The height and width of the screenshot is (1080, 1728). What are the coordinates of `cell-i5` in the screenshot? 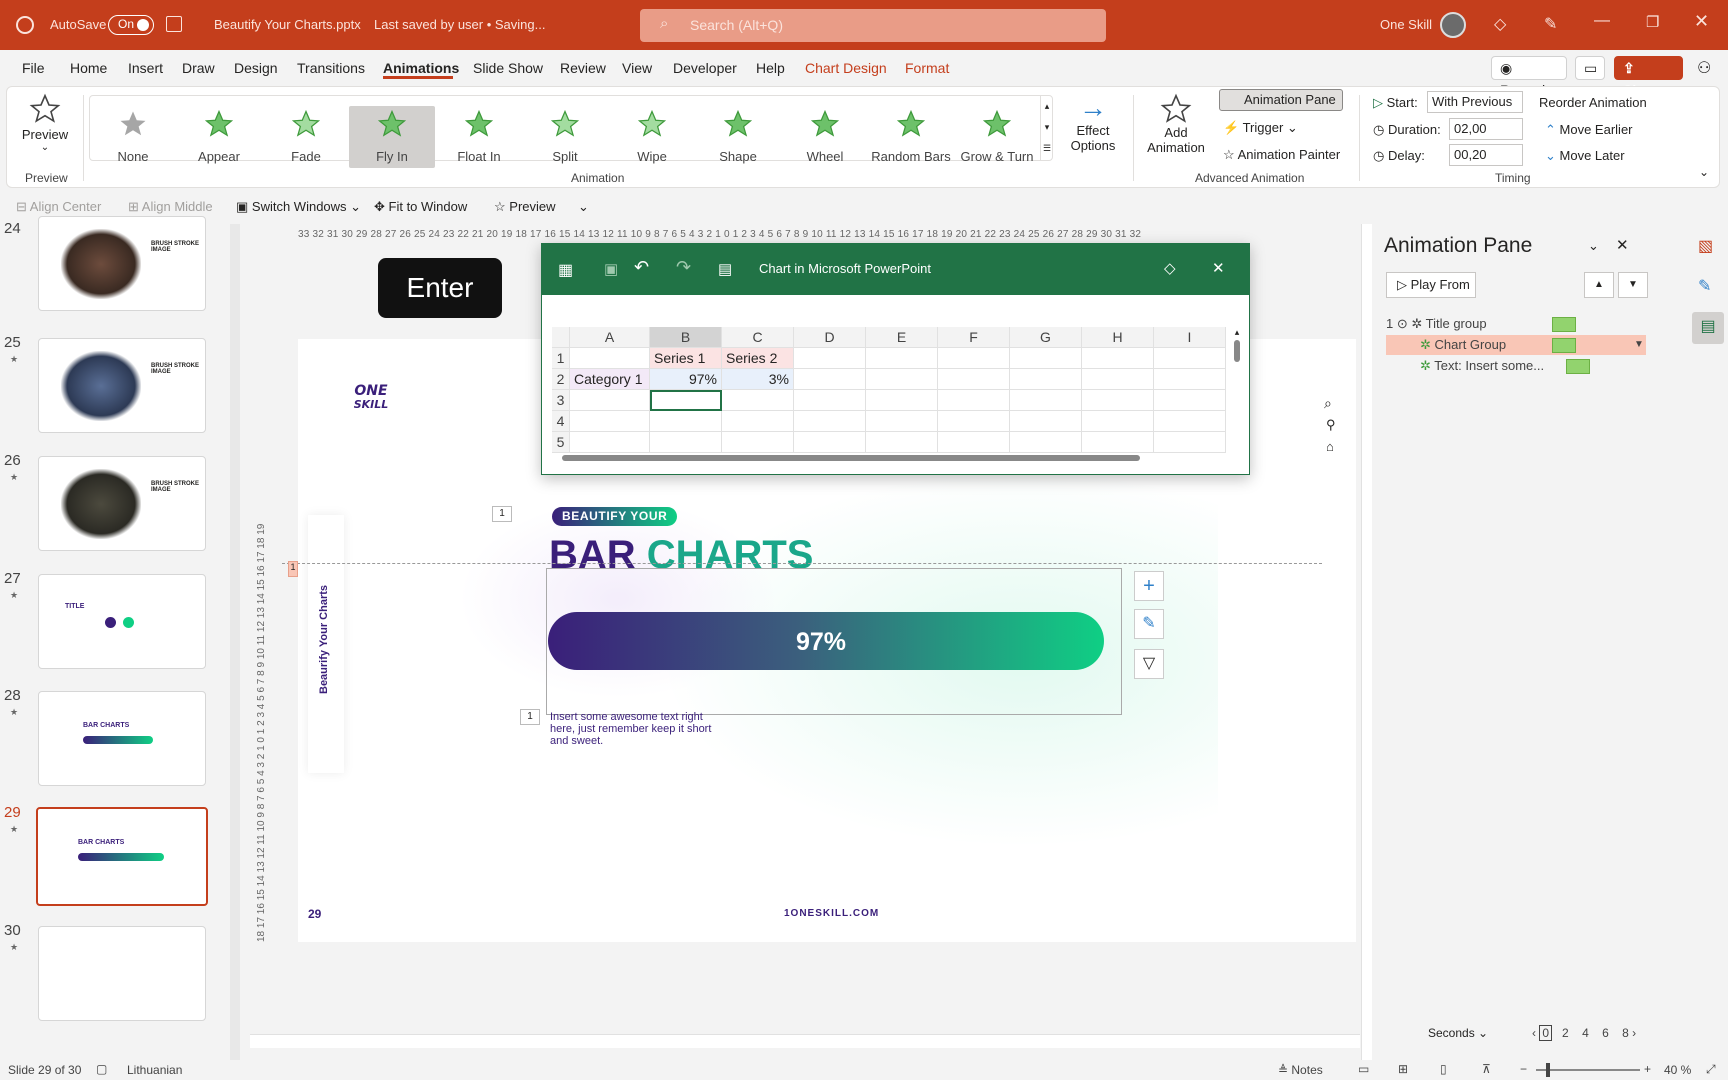 It's located at (1190, 442).